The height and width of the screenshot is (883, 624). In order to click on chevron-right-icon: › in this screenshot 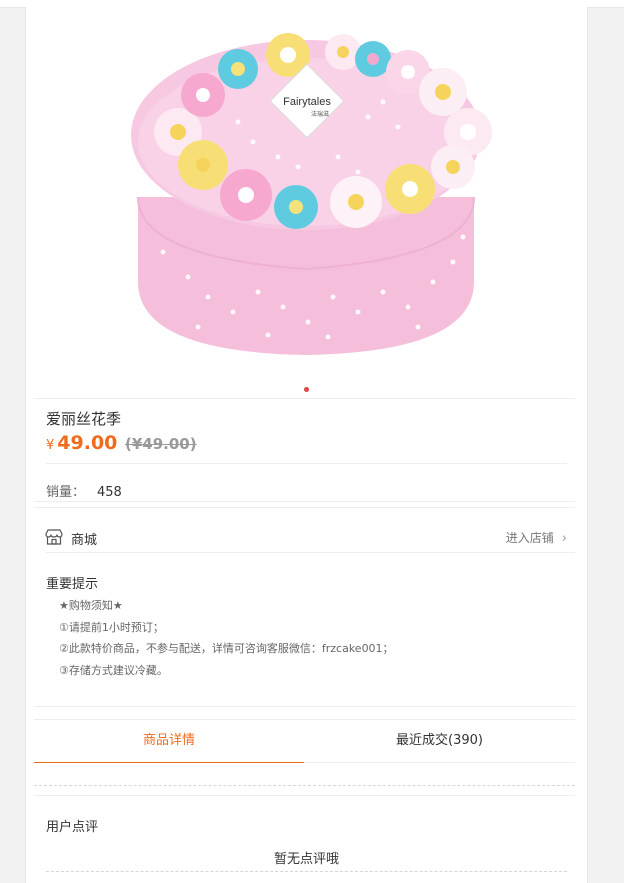, I will do `click(564, 538)`.